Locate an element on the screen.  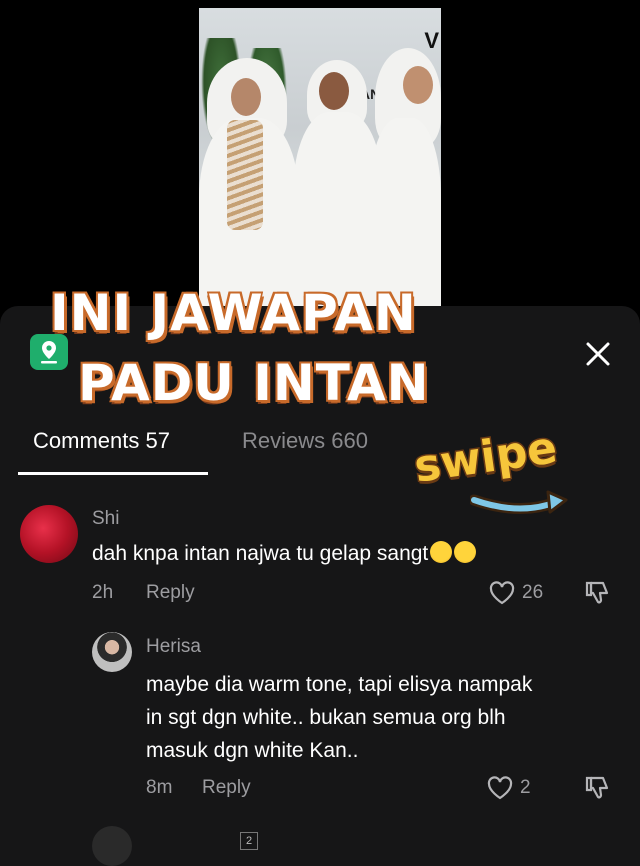
like-button: 26 is located at coordinates (515, 593).